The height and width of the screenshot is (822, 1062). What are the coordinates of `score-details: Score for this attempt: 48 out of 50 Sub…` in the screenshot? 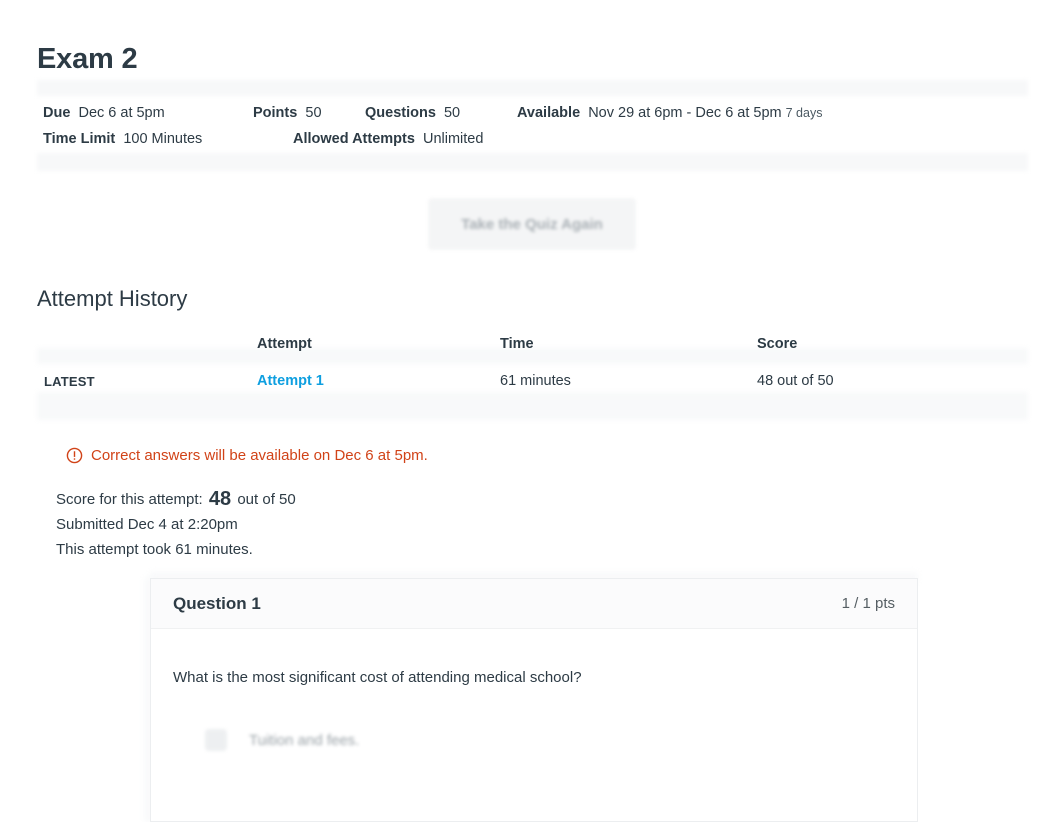 It's located at (176, 524).